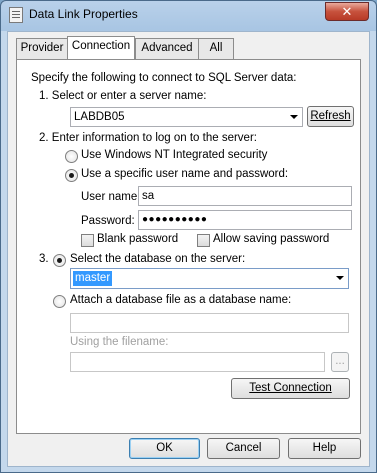 The width and height of the screenshot is (377, 473). Describe the element at coordinates (111, 197) in the screenshot. I see `user-name-label: User name:` at that location.